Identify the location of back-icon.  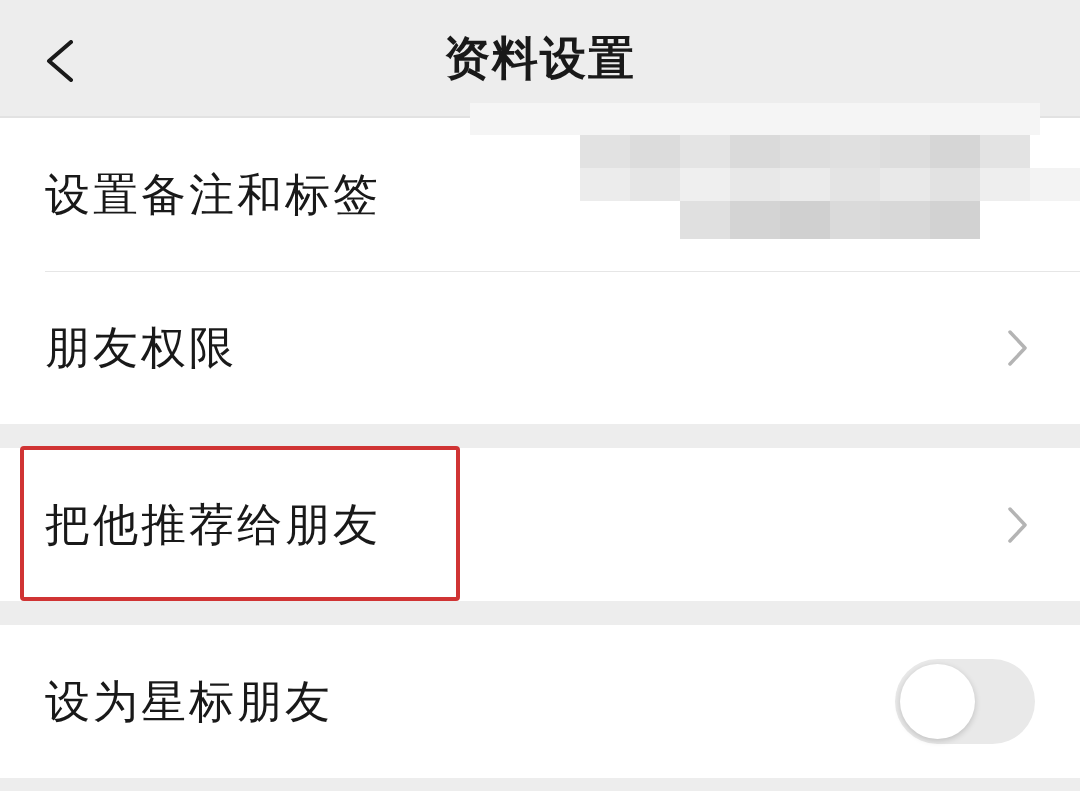
(59, 61).